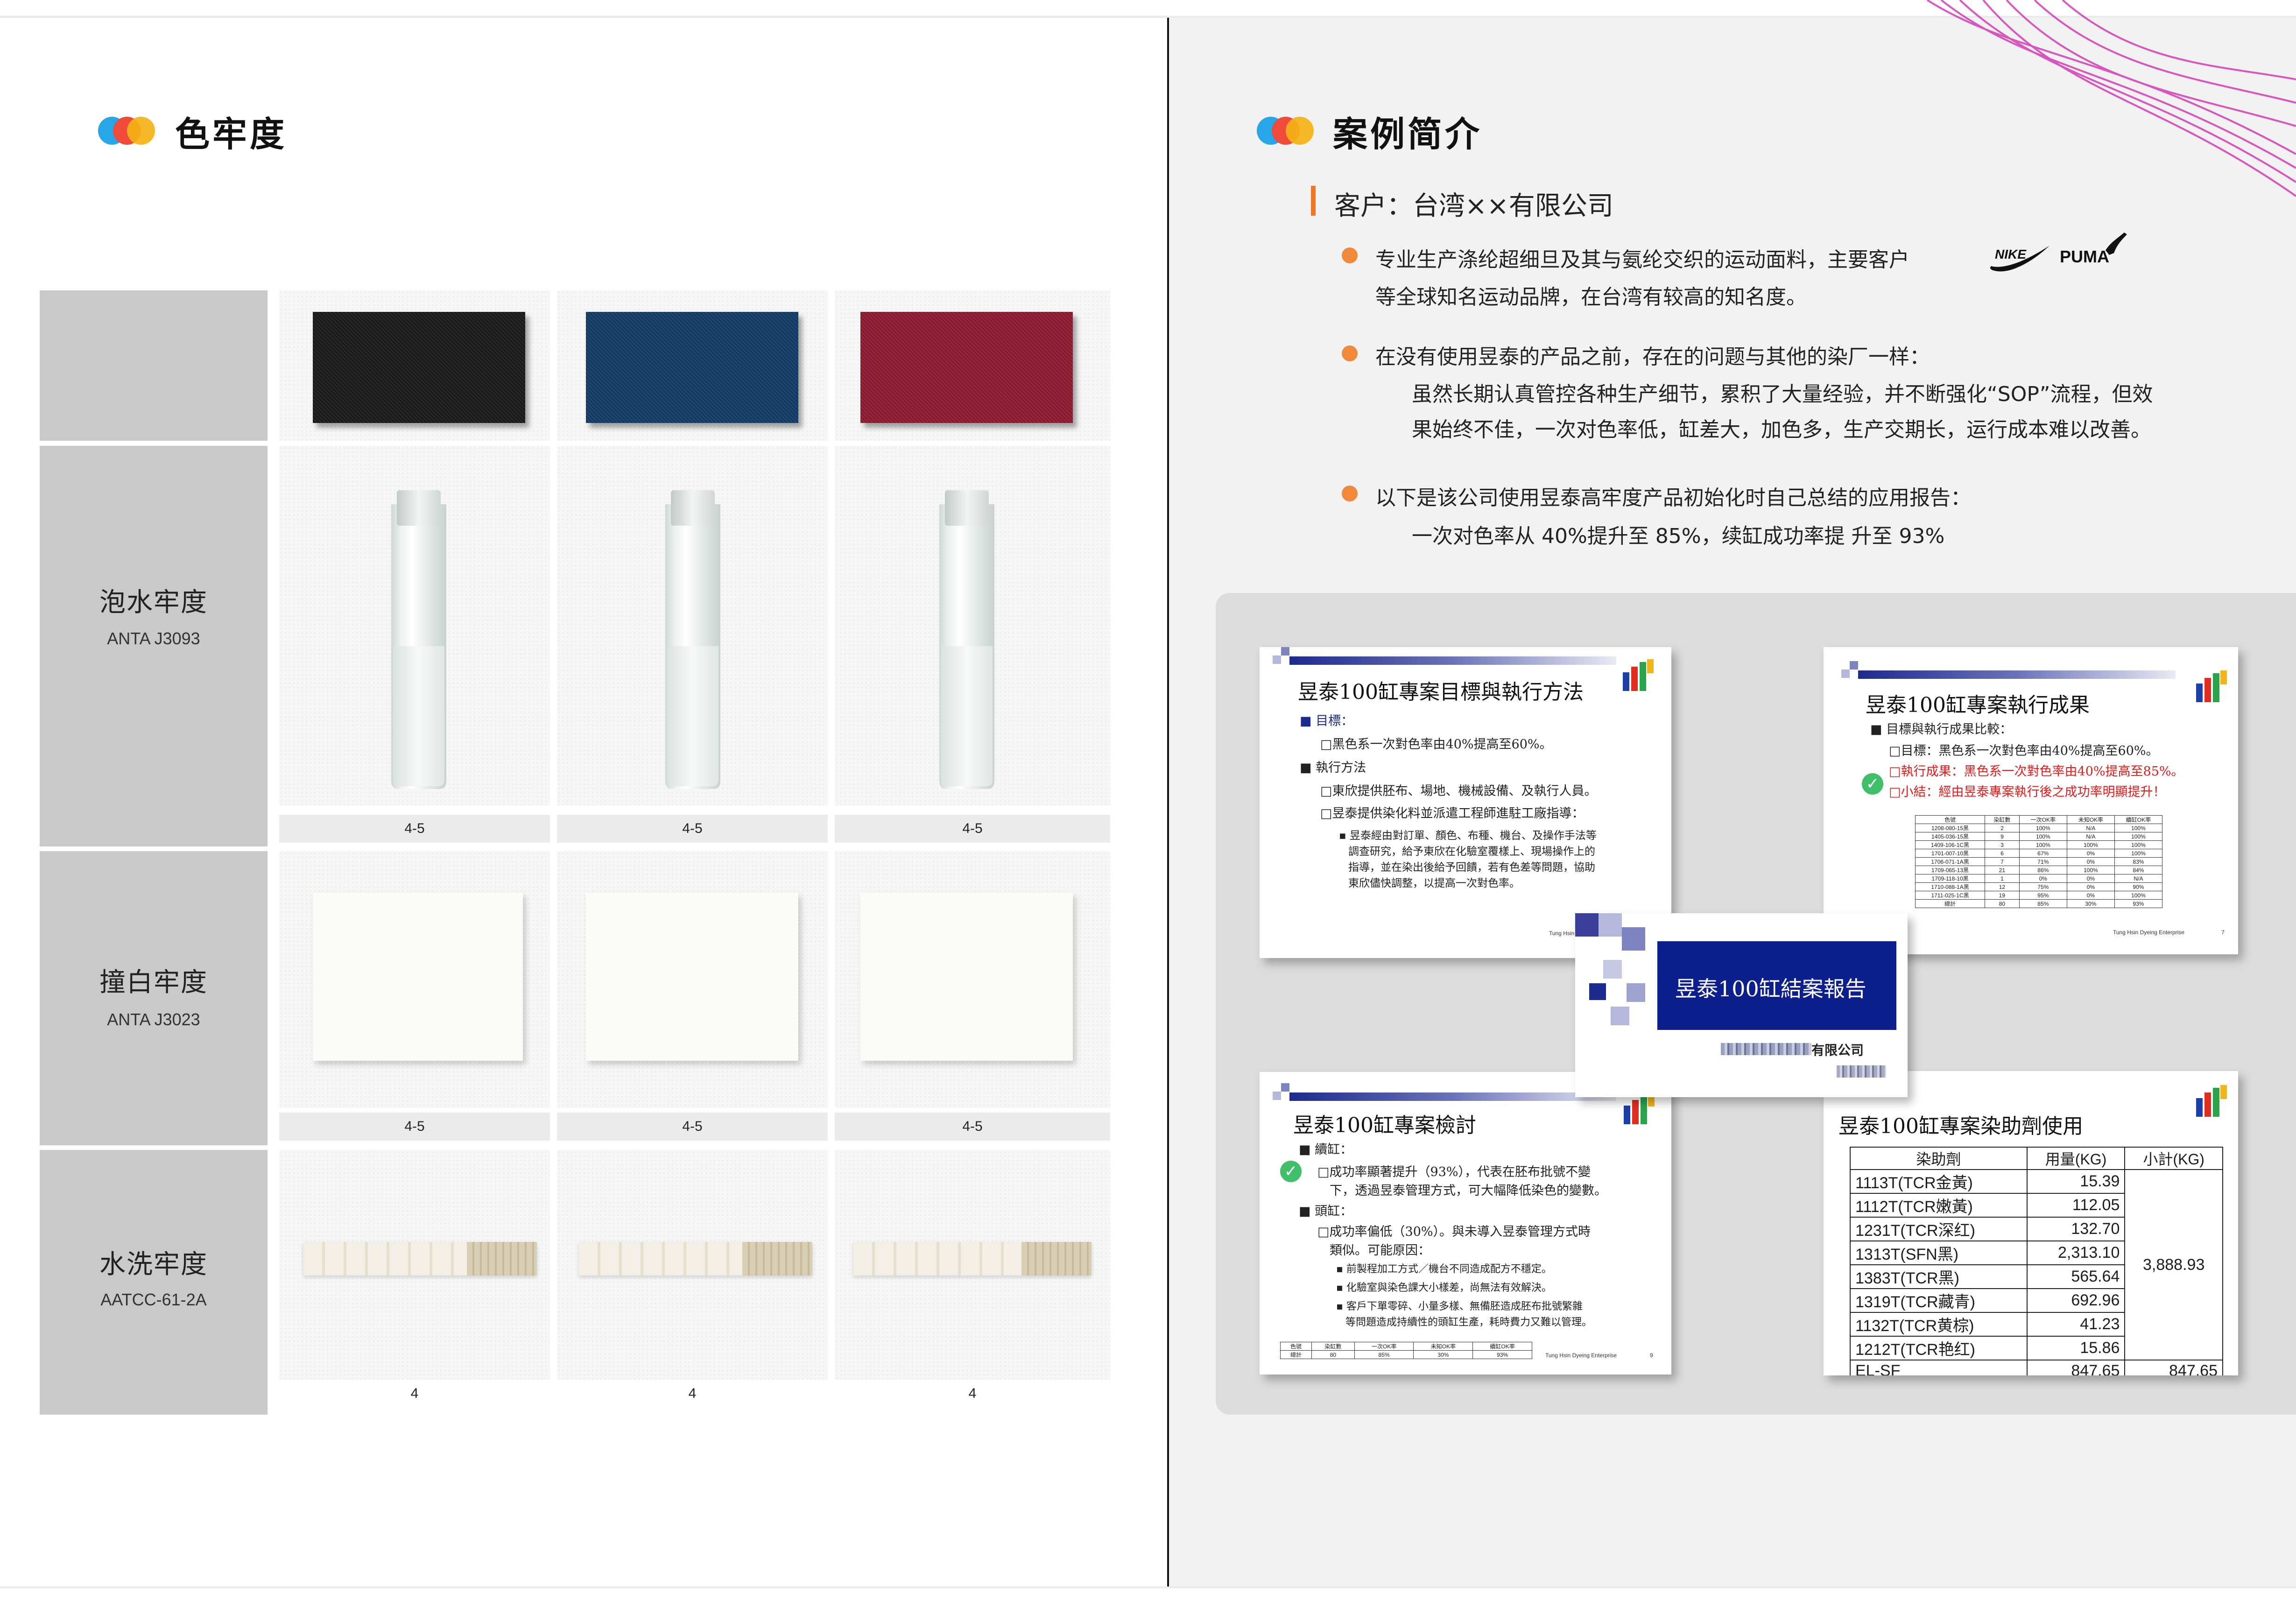 Image resolution: width=2296 pixels, height=1607 pixels. I want to click on paragraph-line: 等全球知名运动品牌，在台湾有较高的知名度。, so click(1591, 297).